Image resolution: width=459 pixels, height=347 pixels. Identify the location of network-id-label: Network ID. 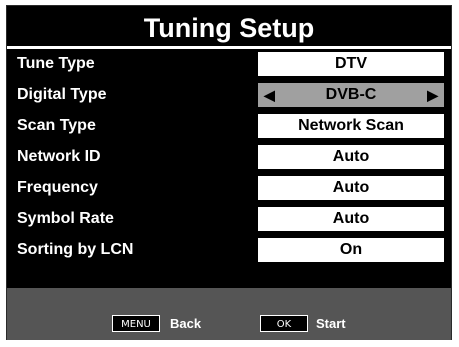
(59, 156).